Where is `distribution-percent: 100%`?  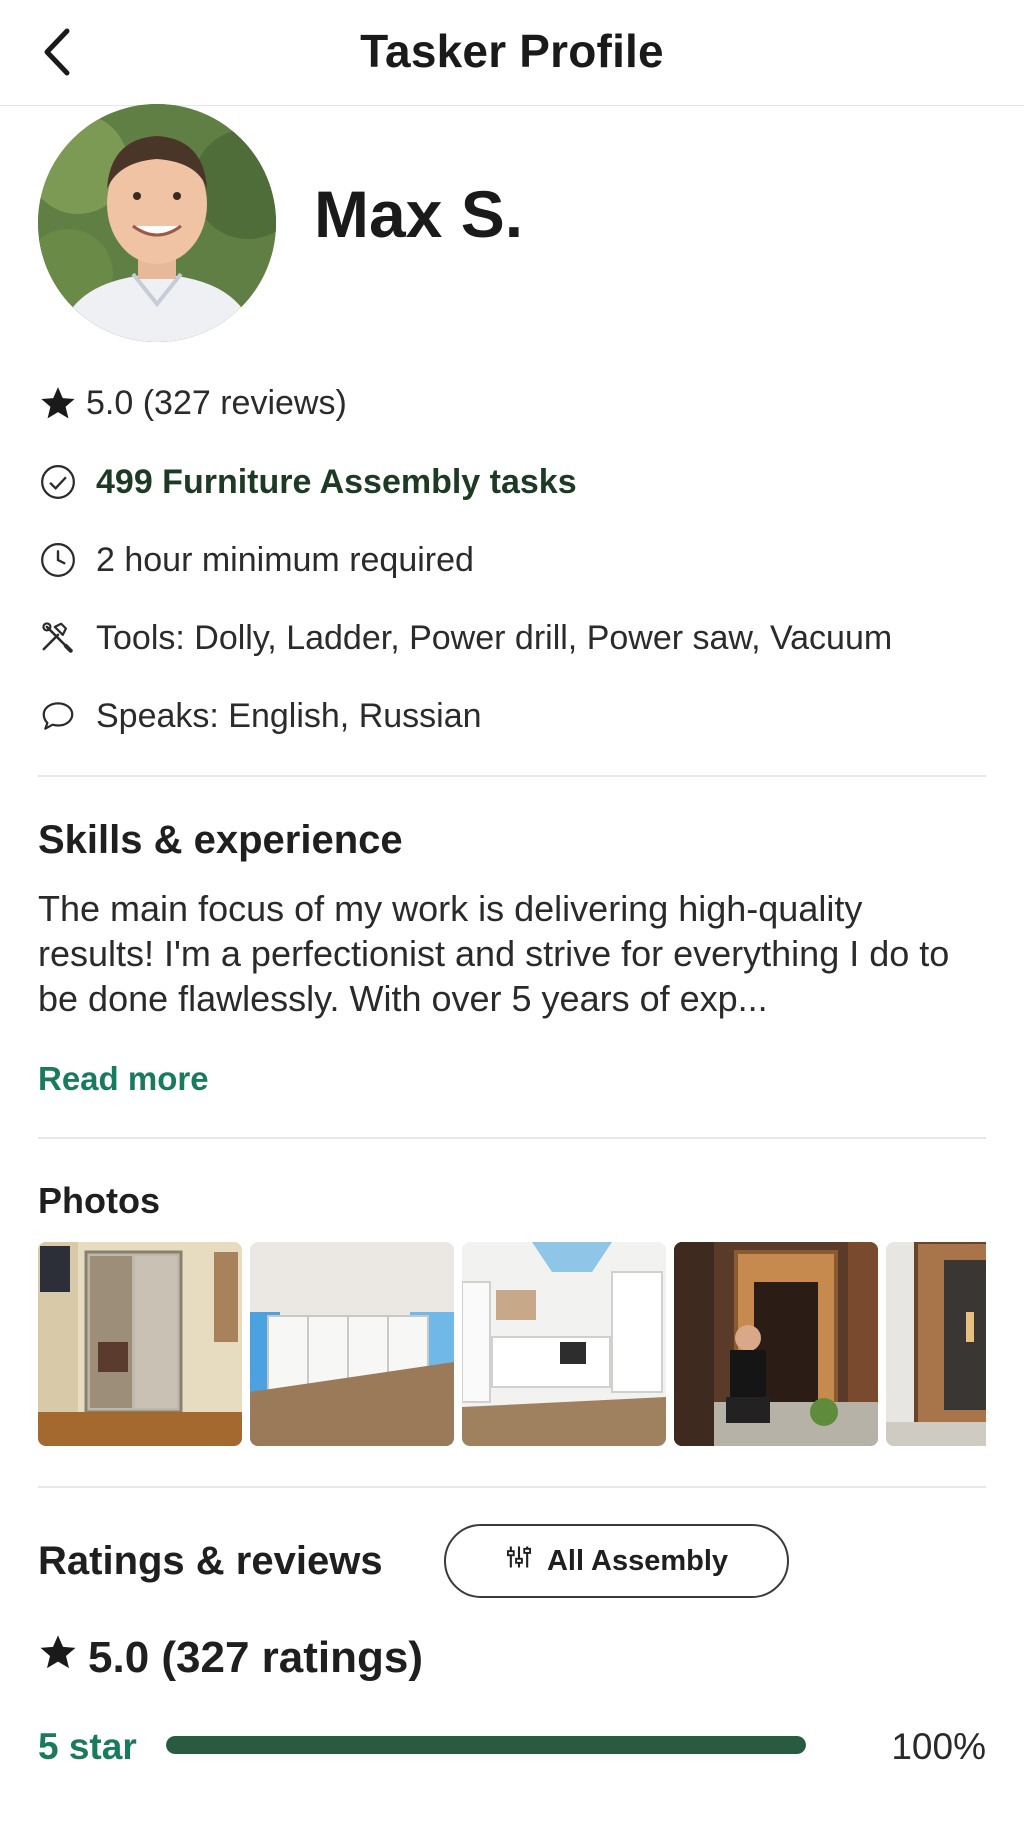 distribution-percent: 100% is located at coordinates (938, 1746).